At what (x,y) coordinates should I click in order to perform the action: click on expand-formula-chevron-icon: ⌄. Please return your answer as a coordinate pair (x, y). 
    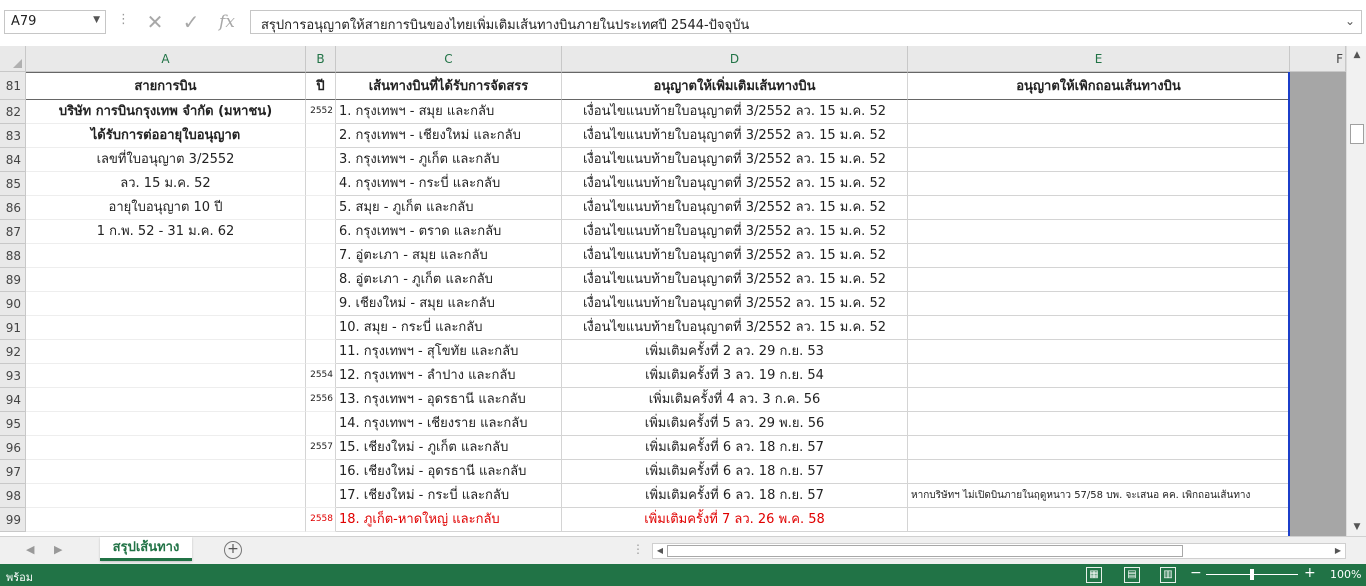
    Looking at the image, I should click on (1350, 21).